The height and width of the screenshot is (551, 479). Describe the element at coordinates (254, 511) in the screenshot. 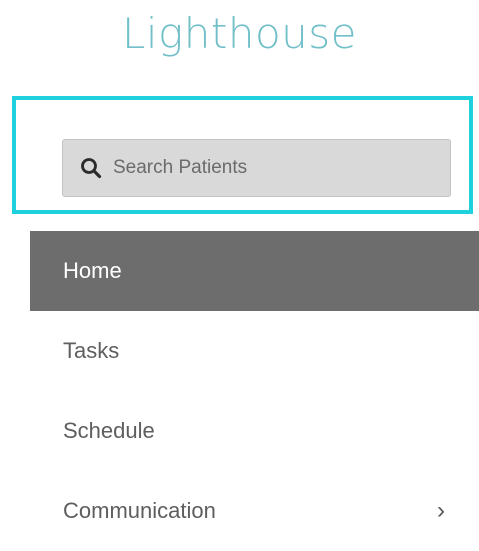

I see `nav-item-communication: Communication ›` at that location.